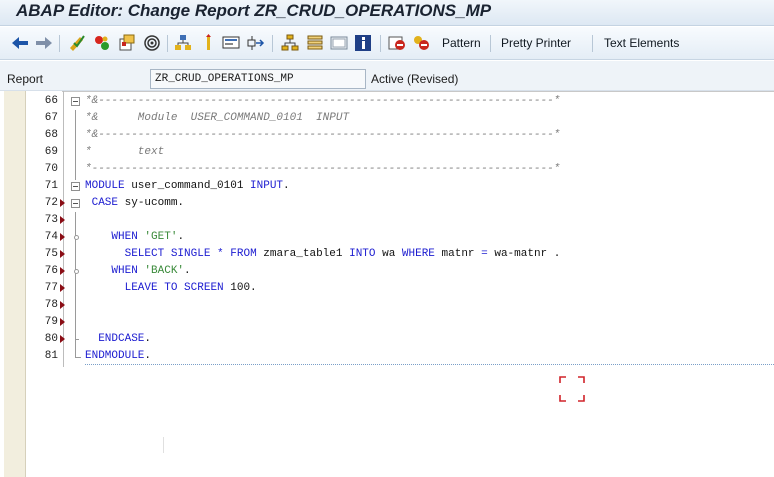 This screenshot has height=477, width=774. I want to click on display-object-icon, so click(231, 43).